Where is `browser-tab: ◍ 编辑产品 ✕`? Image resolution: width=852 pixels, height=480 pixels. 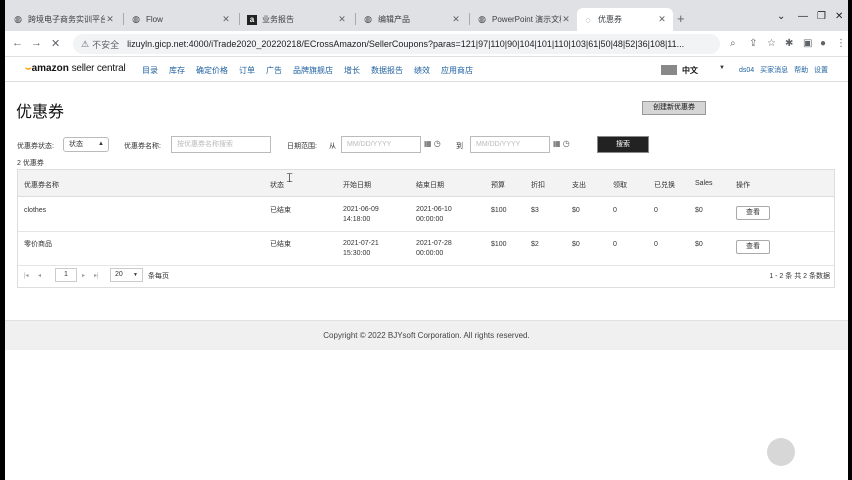
browser-tab: ◍ 编辑产品 ✕ is located at coordinates (412, 19).